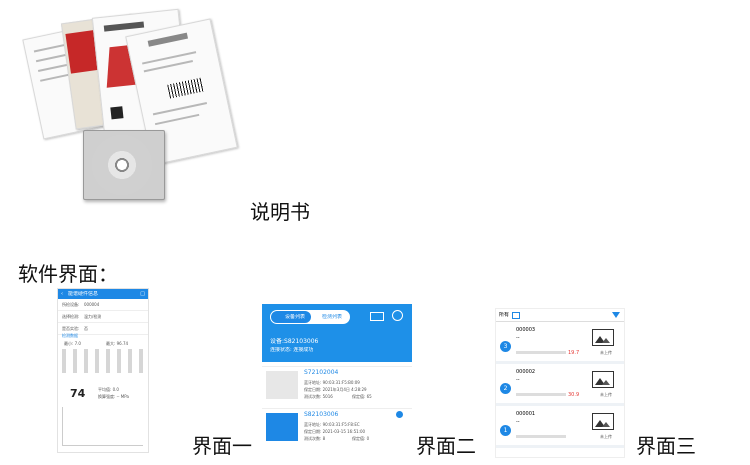  Describe the element at coordinates (560, 427) in the screenshot. I see `list-item: 1 000001 -- 未上传` at that location.